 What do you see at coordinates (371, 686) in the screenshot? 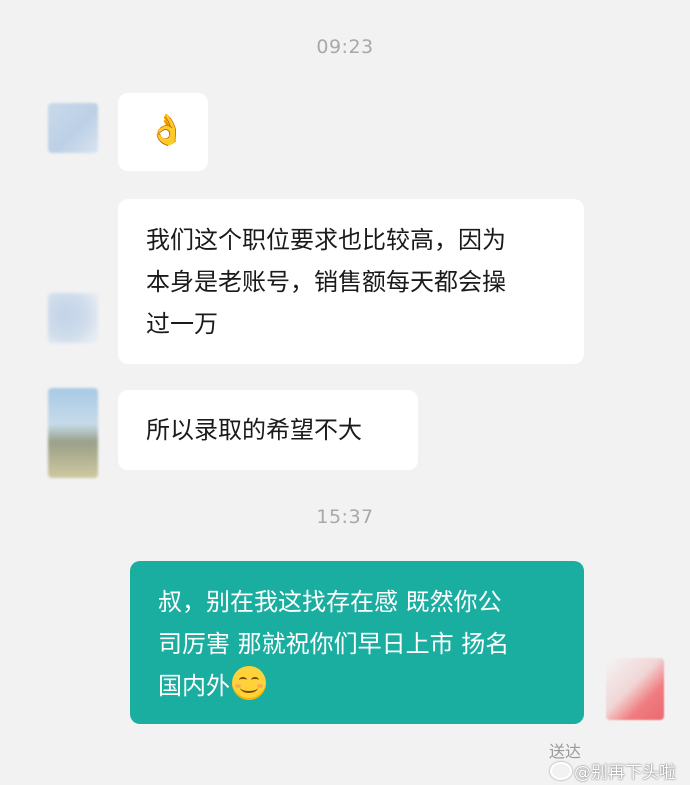
I see `message-line: 国内外` at bounding box center [371, 686].